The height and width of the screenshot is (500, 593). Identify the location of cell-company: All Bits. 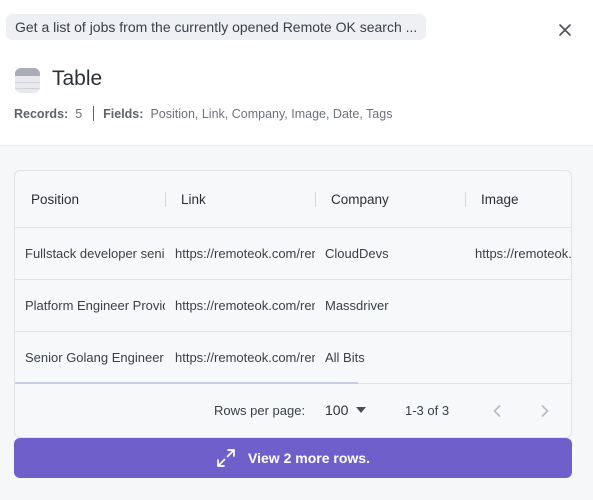
(345, 357).